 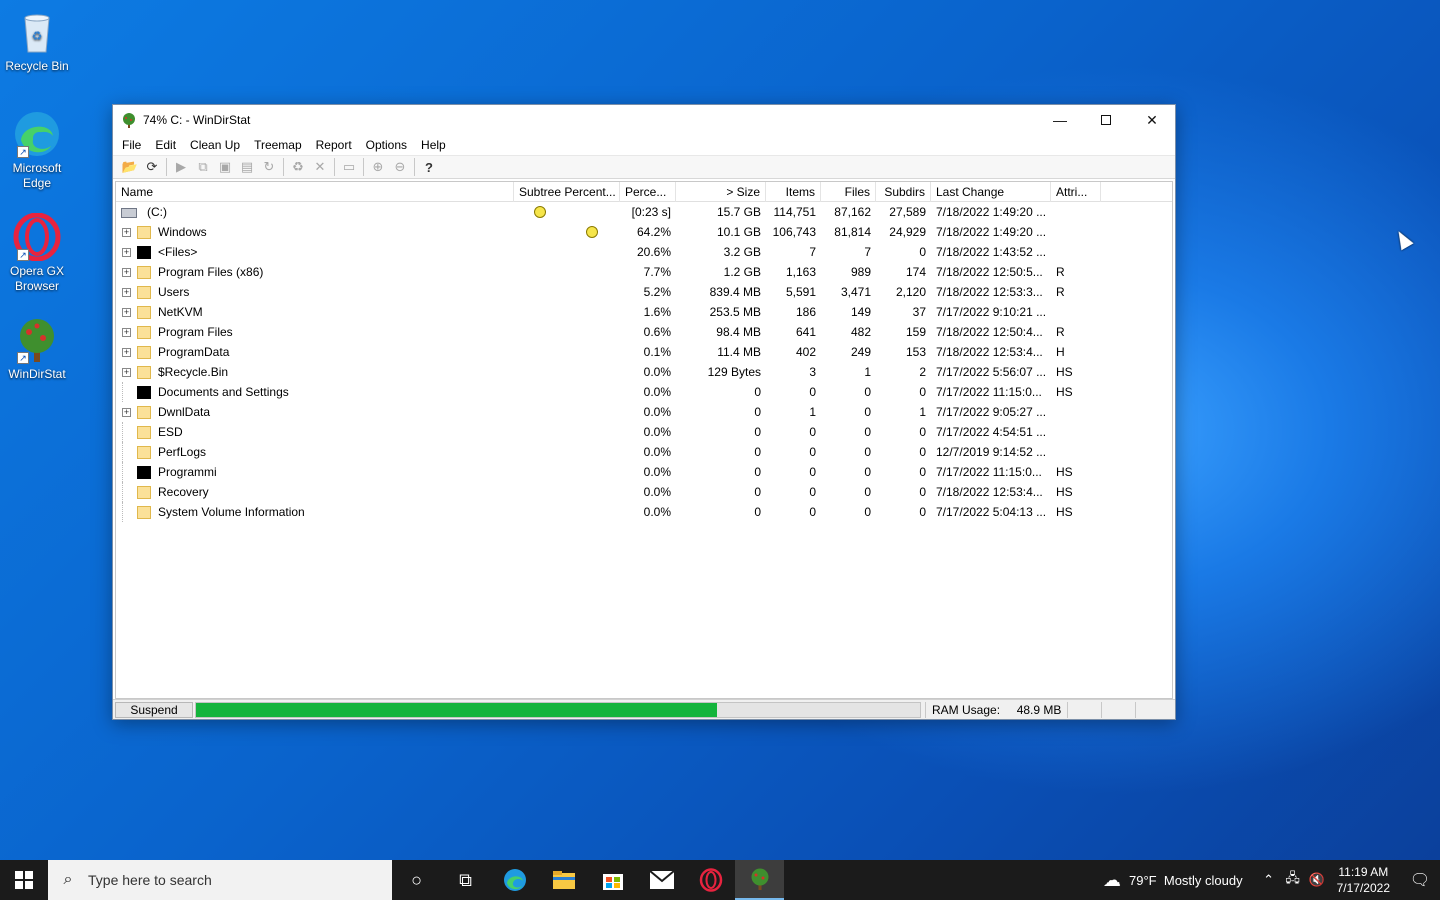 What do you see at coordinates (721, 192) in the screenshot?
I see `column-header-size: > Size` at bounding box center [721, 192].